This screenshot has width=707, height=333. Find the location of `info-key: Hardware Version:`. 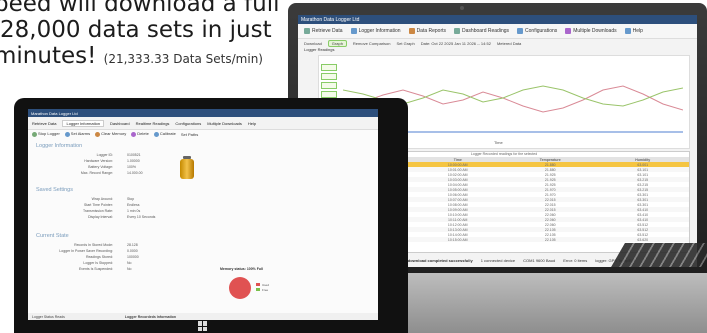

info-key: Hardware Version: is located at coordinates (98, 161).